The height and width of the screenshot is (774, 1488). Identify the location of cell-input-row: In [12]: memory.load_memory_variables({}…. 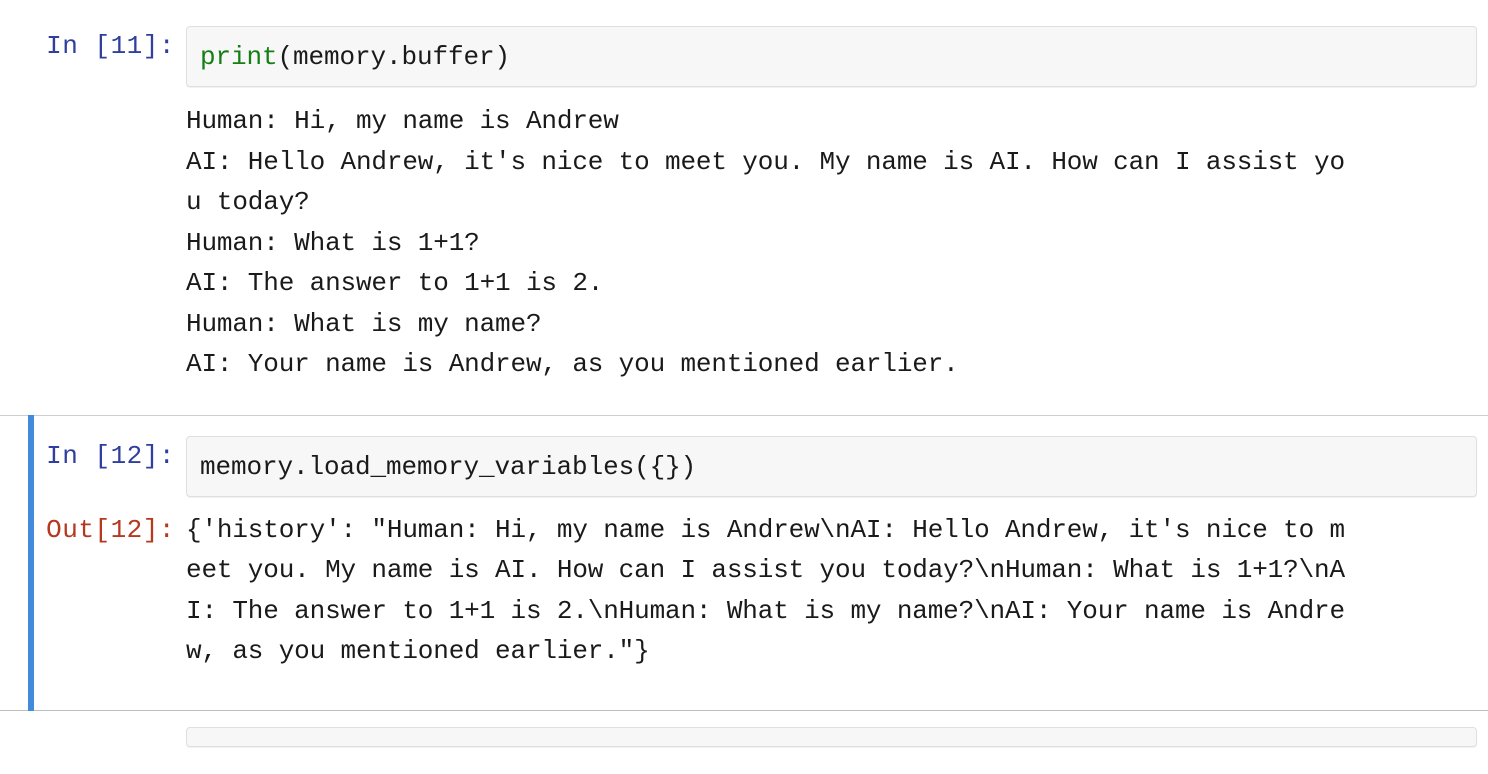
(744, 456).